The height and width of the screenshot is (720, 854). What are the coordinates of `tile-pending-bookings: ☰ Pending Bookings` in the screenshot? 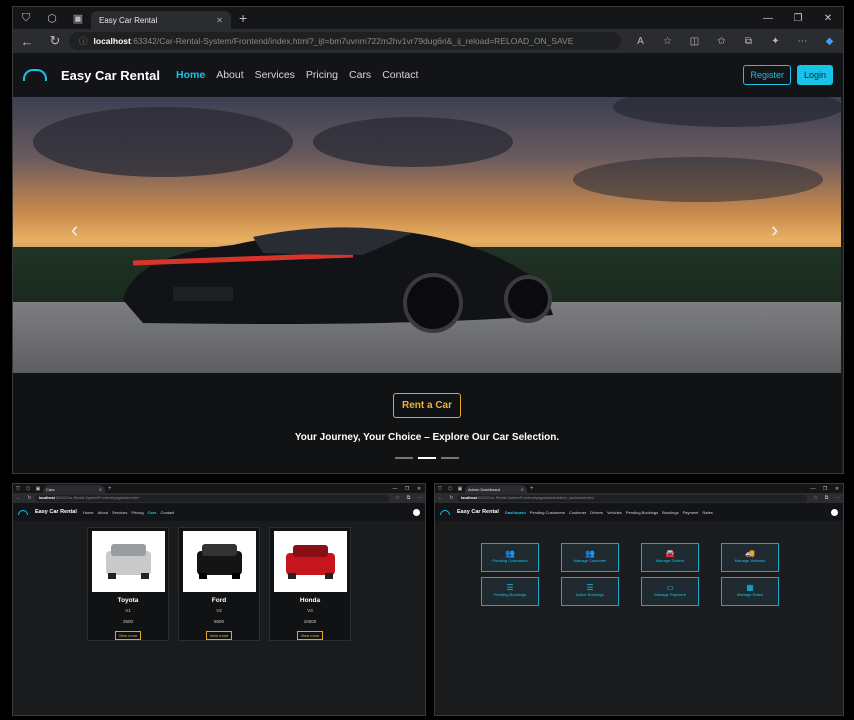 It's located at (510, 591).